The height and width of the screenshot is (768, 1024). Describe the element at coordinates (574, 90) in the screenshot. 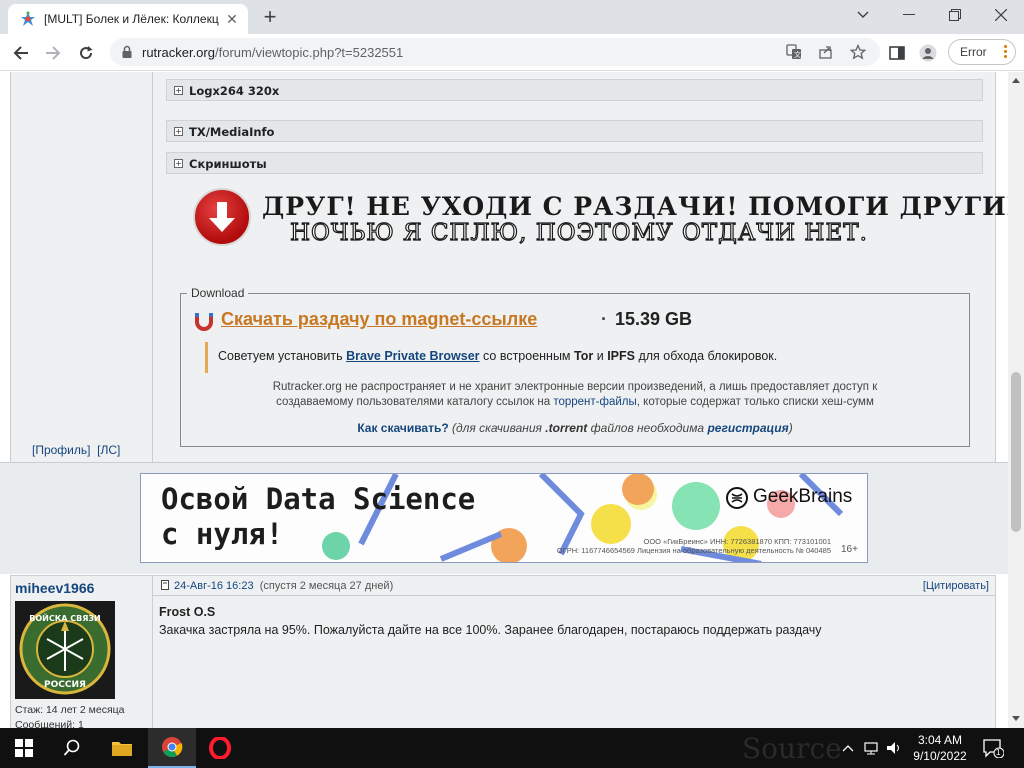

I see `spoiler-logx264: + Logx264 320x` at that location.